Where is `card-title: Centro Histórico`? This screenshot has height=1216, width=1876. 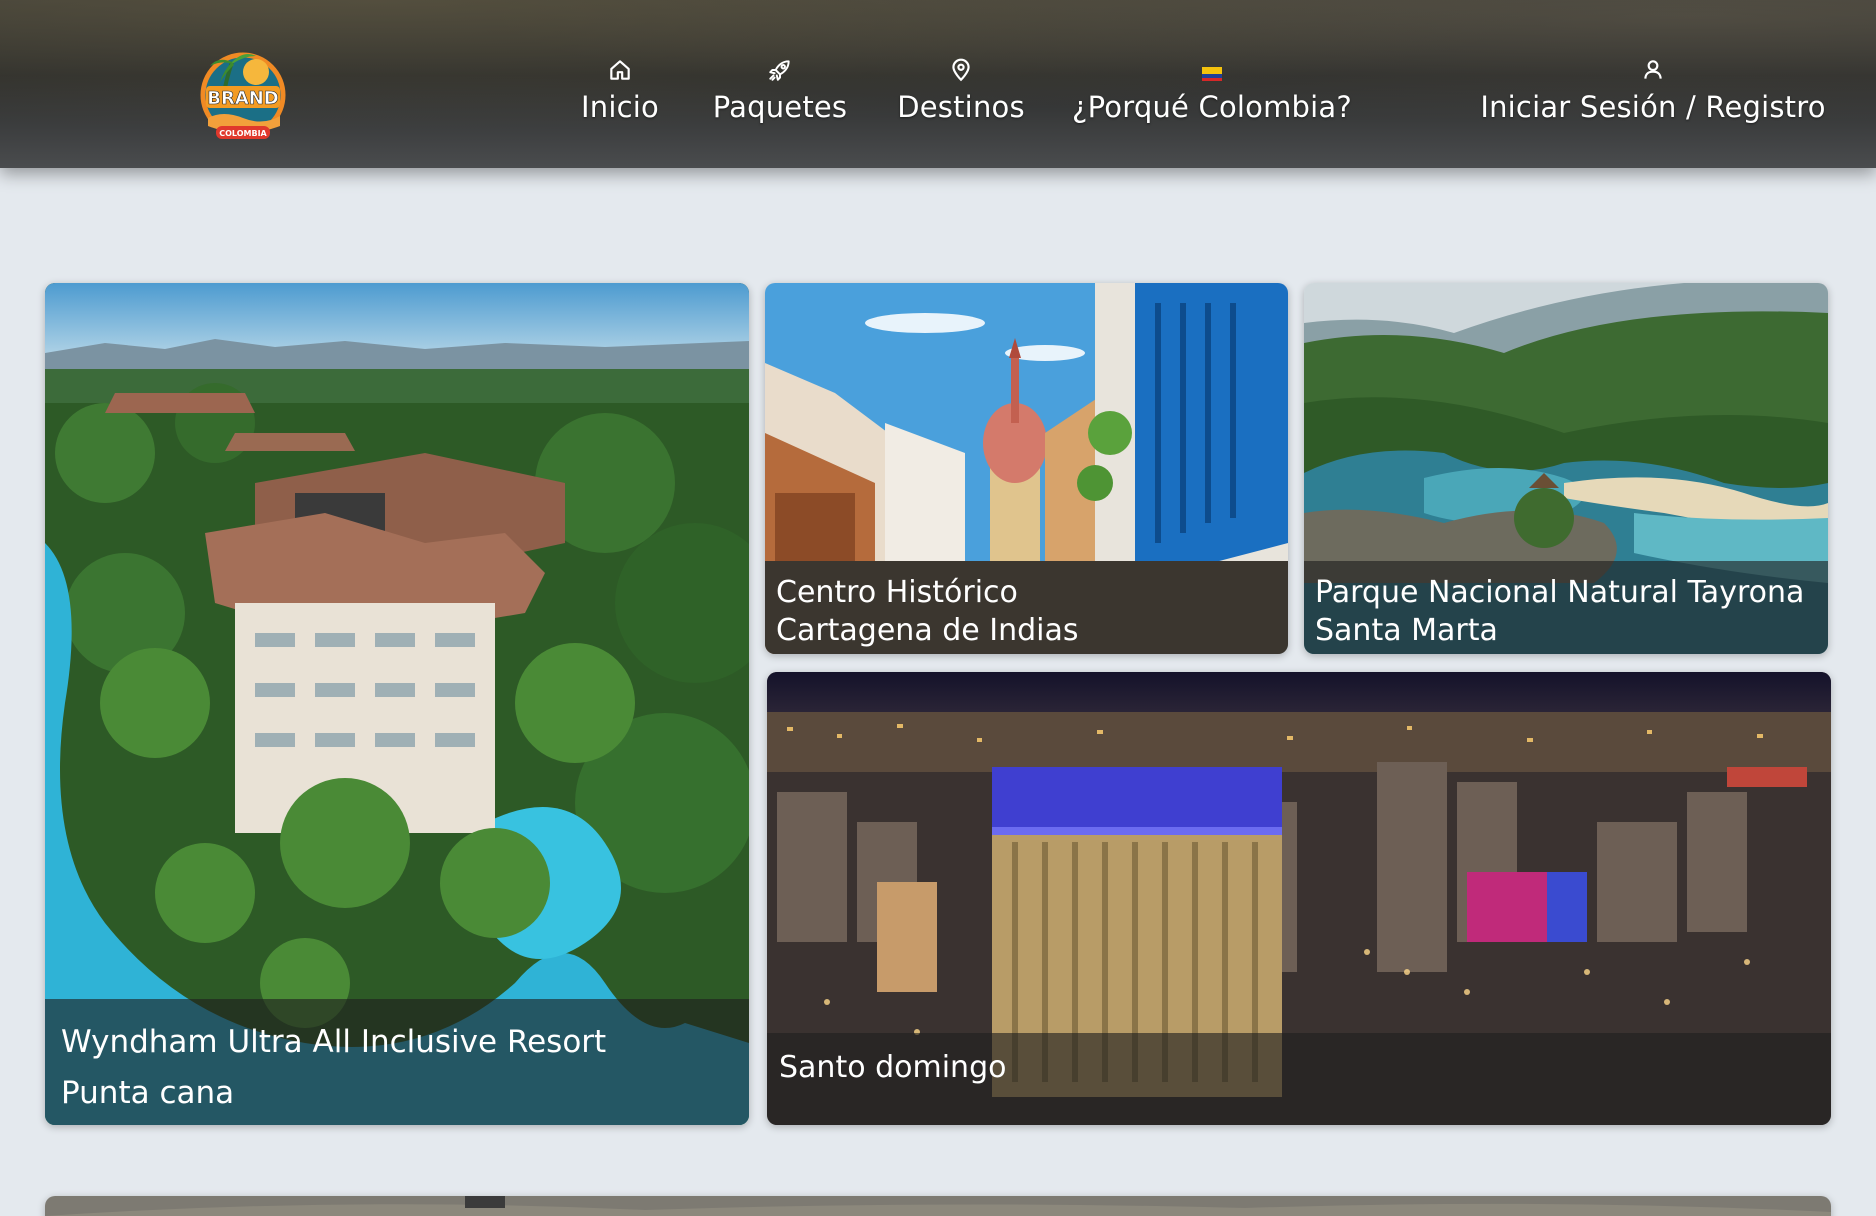
card-title: Centro Histórico is located at coordinates (897, 592).